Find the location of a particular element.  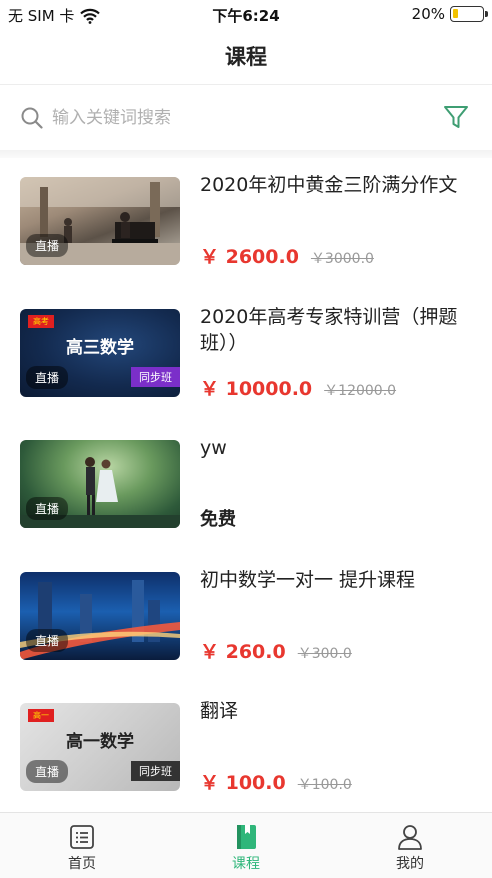

search-icon is located at coordinates (32, 118).